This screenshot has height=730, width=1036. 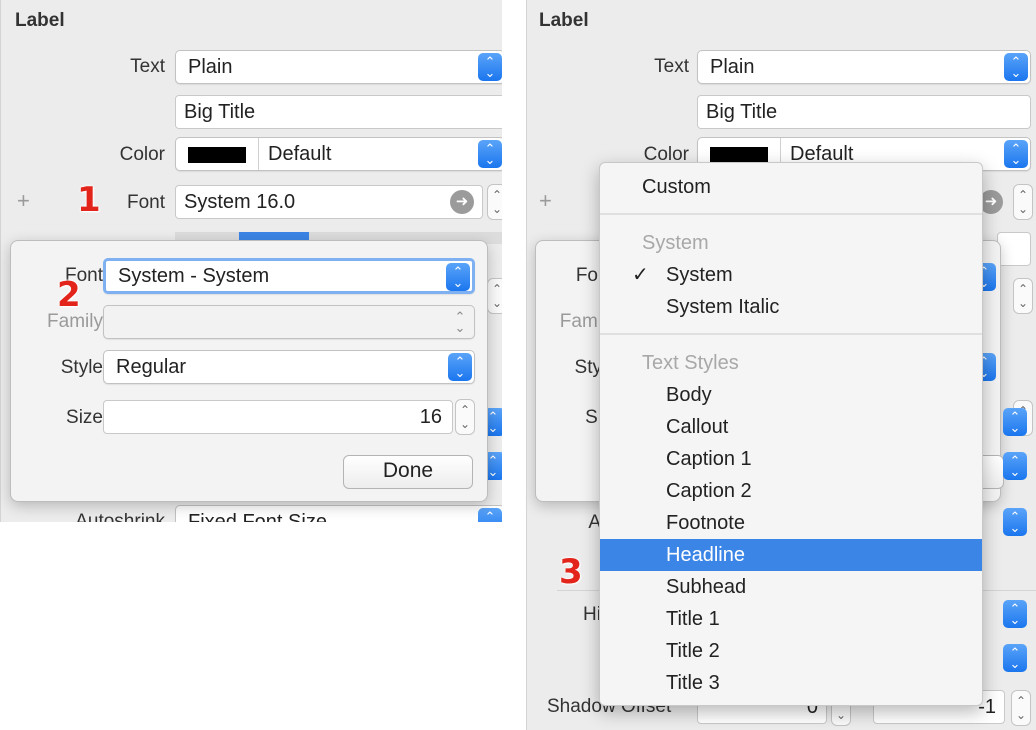 What do you see at coordinates (571, 572) in the screenshot?
I see `step-badge-3: 3` at bounding box center [571, 572].